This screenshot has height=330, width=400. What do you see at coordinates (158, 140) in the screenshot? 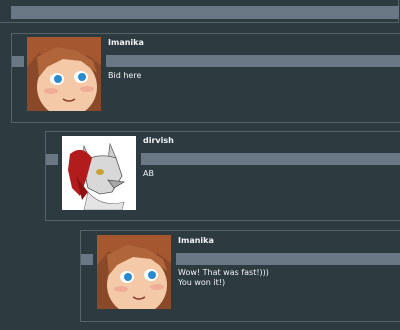
I see `username: dirvish` at bounding box center [158, 140].